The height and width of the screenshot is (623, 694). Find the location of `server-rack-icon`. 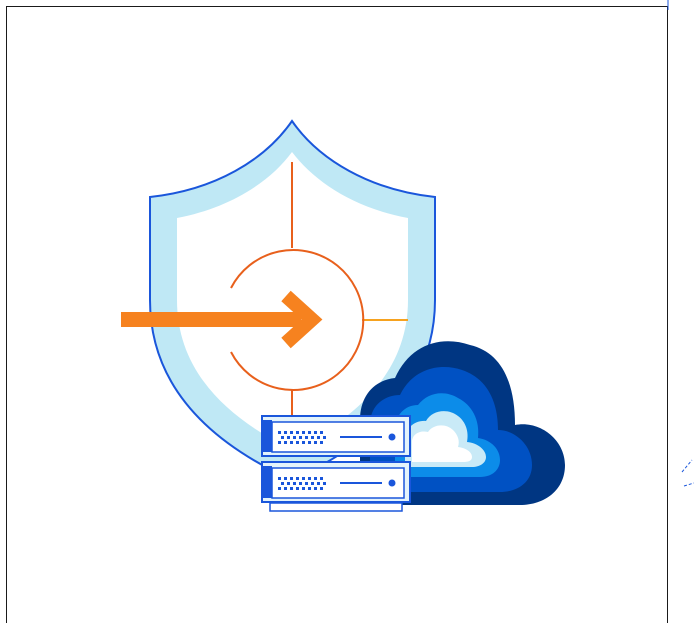

server-rack-icon is located at coordinates (336, 463).